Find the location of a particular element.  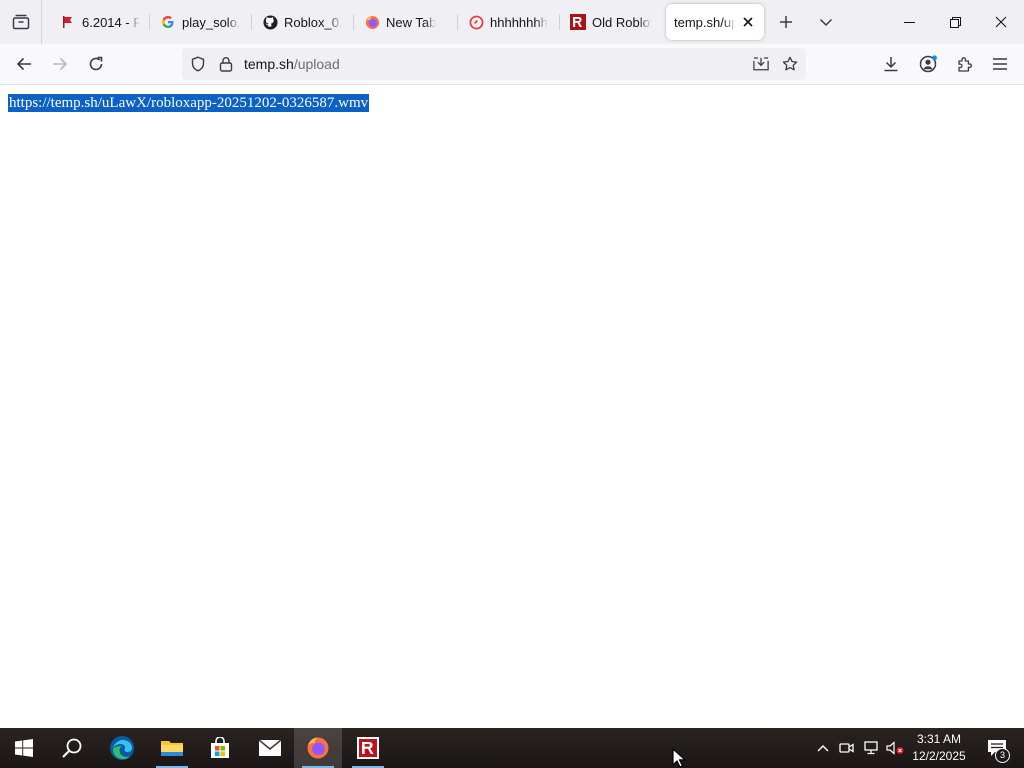

tab-title: temp.sh/uplo is located at coordinates (705, 22).